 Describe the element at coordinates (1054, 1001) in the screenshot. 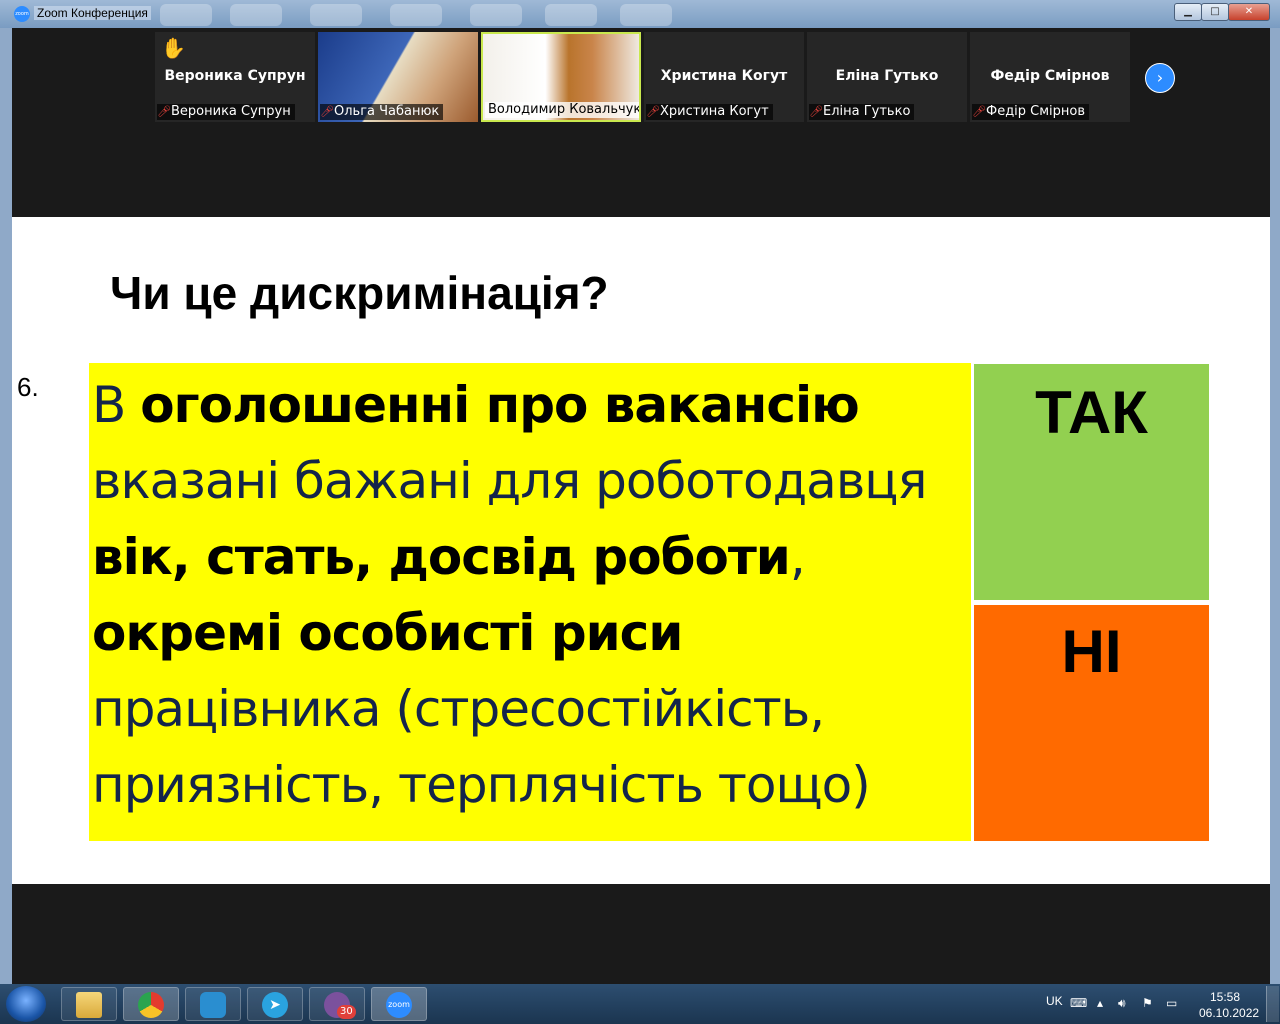

I see `language-indicator: UK` at that location.